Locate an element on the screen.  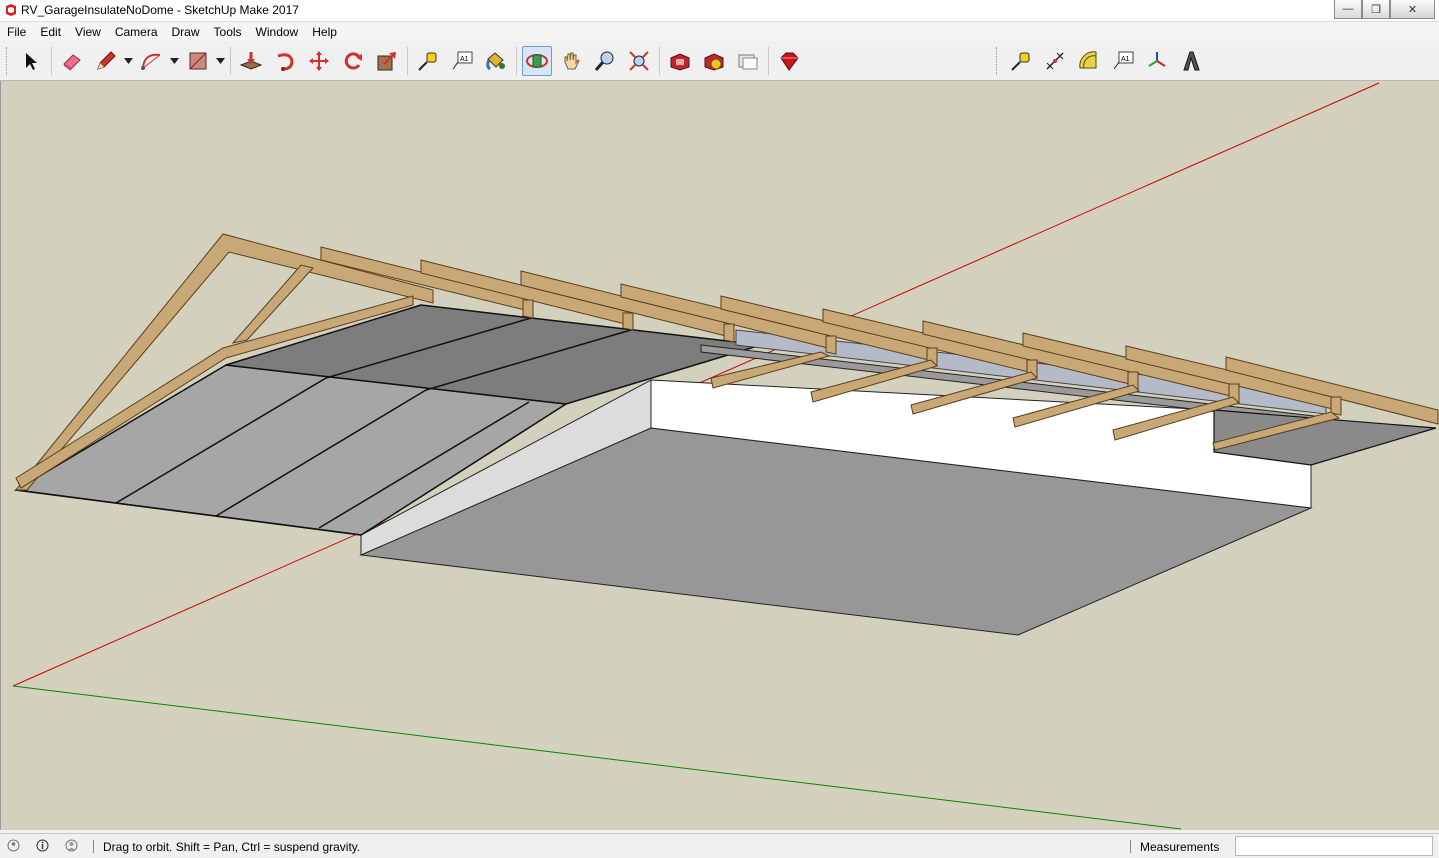
dimension-icon is located at coordinates (1055, 61).